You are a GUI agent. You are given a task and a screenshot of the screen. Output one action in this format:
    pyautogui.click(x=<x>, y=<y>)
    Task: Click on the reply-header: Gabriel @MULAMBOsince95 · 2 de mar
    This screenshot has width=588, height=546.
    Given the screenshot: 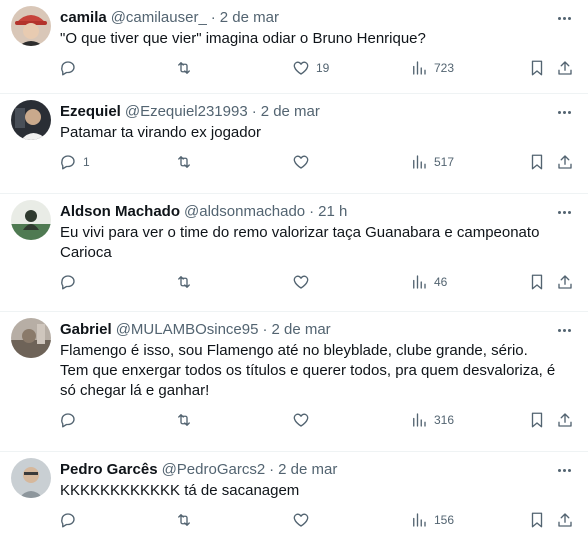 What is the action you would take?
    pyautogui.click(x=316, y=330)
    